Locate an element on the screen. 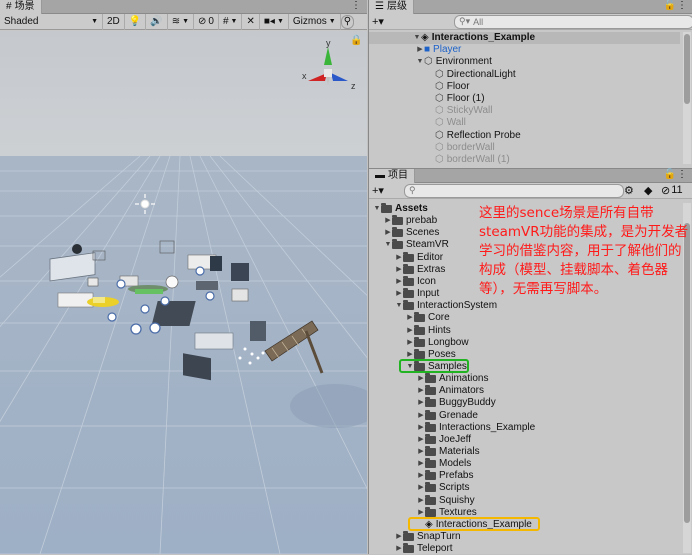  scene-search-input: ⚲ is located at coordinates (347, 21).